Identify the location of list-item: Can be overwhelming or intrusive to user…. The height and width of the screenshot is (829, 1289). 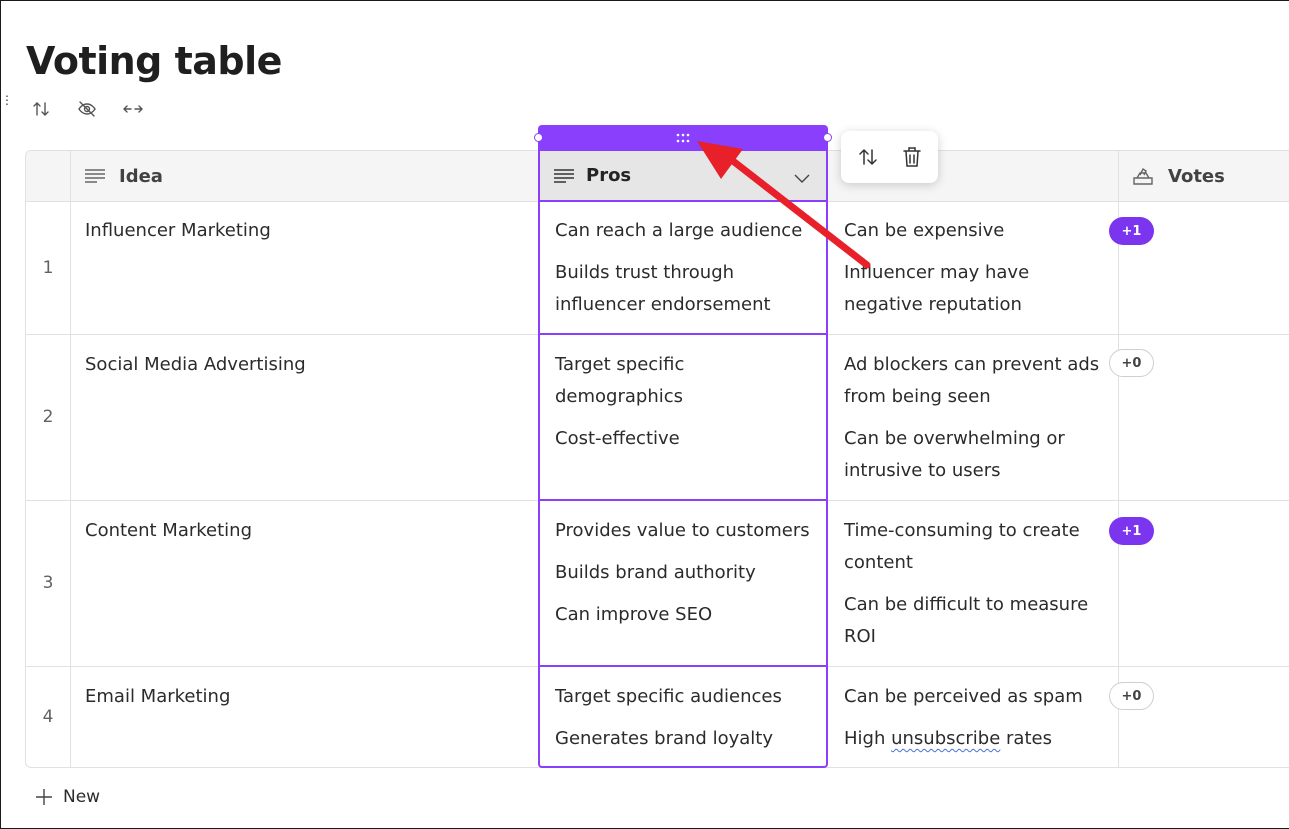
(954, 454).